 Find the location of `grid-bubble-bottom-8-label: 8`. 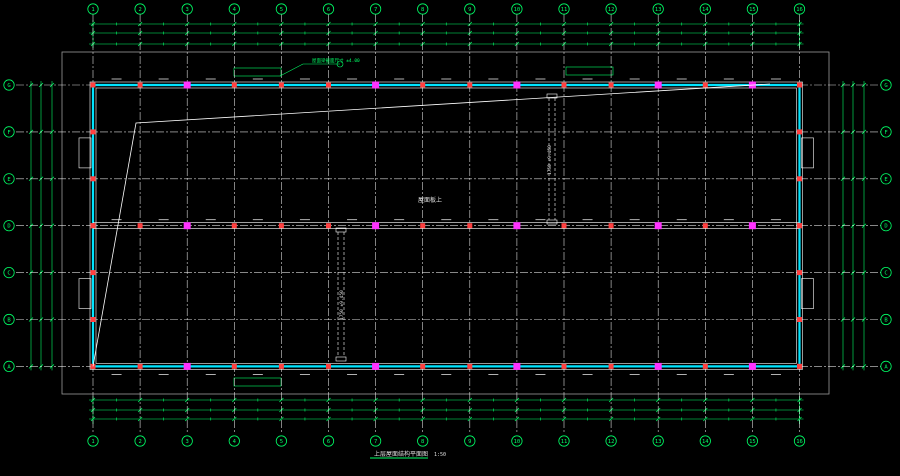

grid-bubble-bottom-8-label: 8 is located at coordinates (422, 442).